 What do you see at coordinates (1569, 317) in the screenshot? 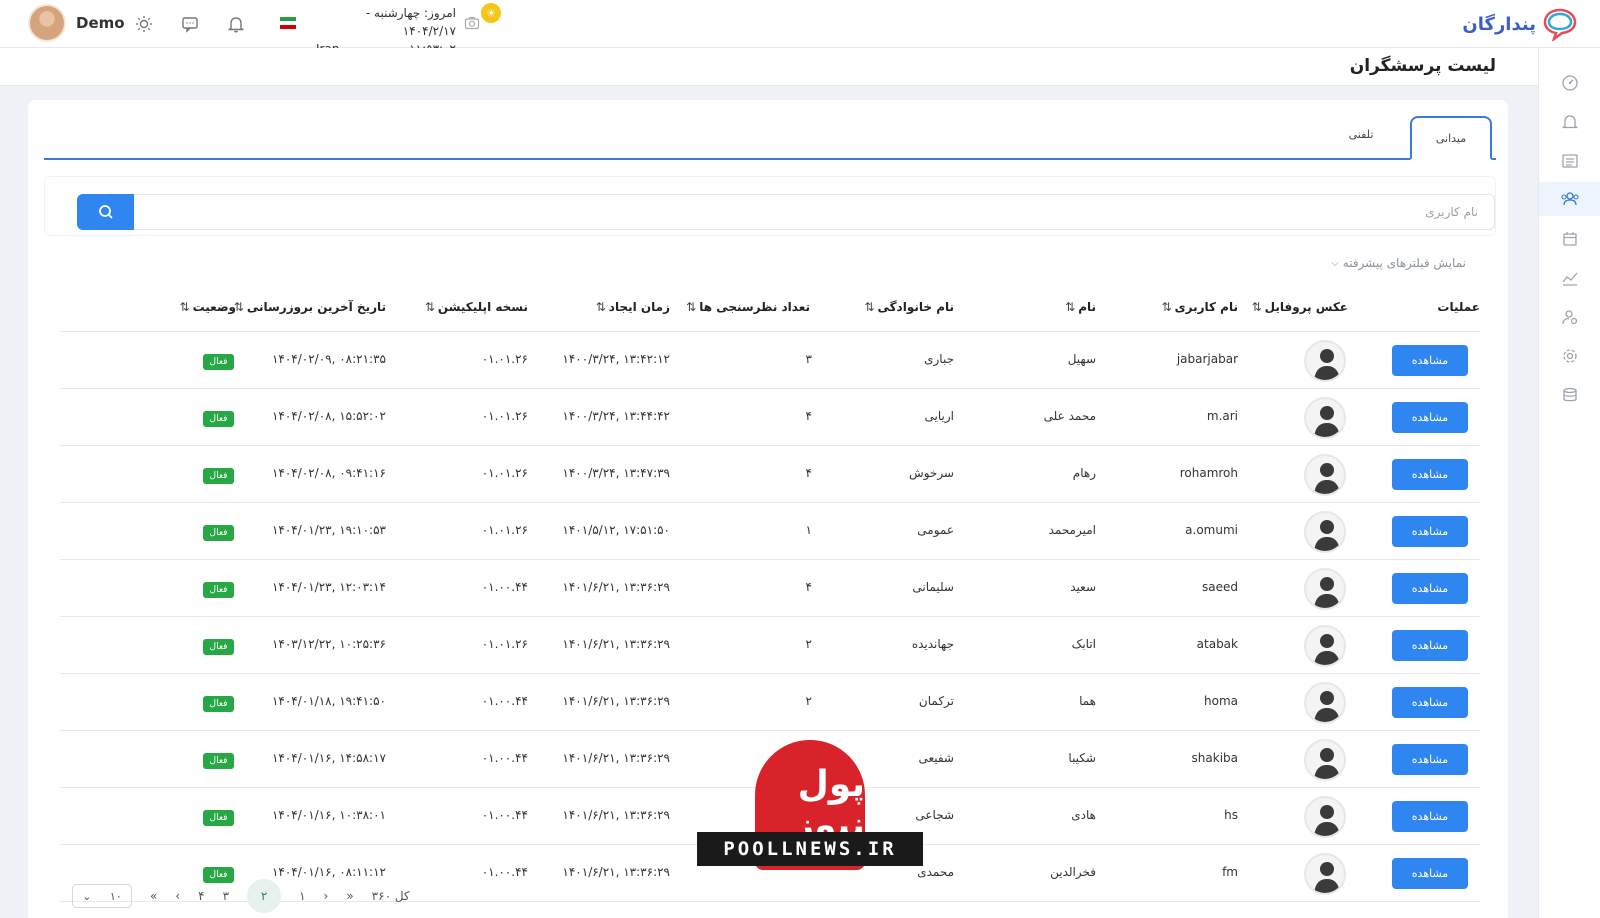
I see `user-settings-icon` at bounding box center [1569, 317].